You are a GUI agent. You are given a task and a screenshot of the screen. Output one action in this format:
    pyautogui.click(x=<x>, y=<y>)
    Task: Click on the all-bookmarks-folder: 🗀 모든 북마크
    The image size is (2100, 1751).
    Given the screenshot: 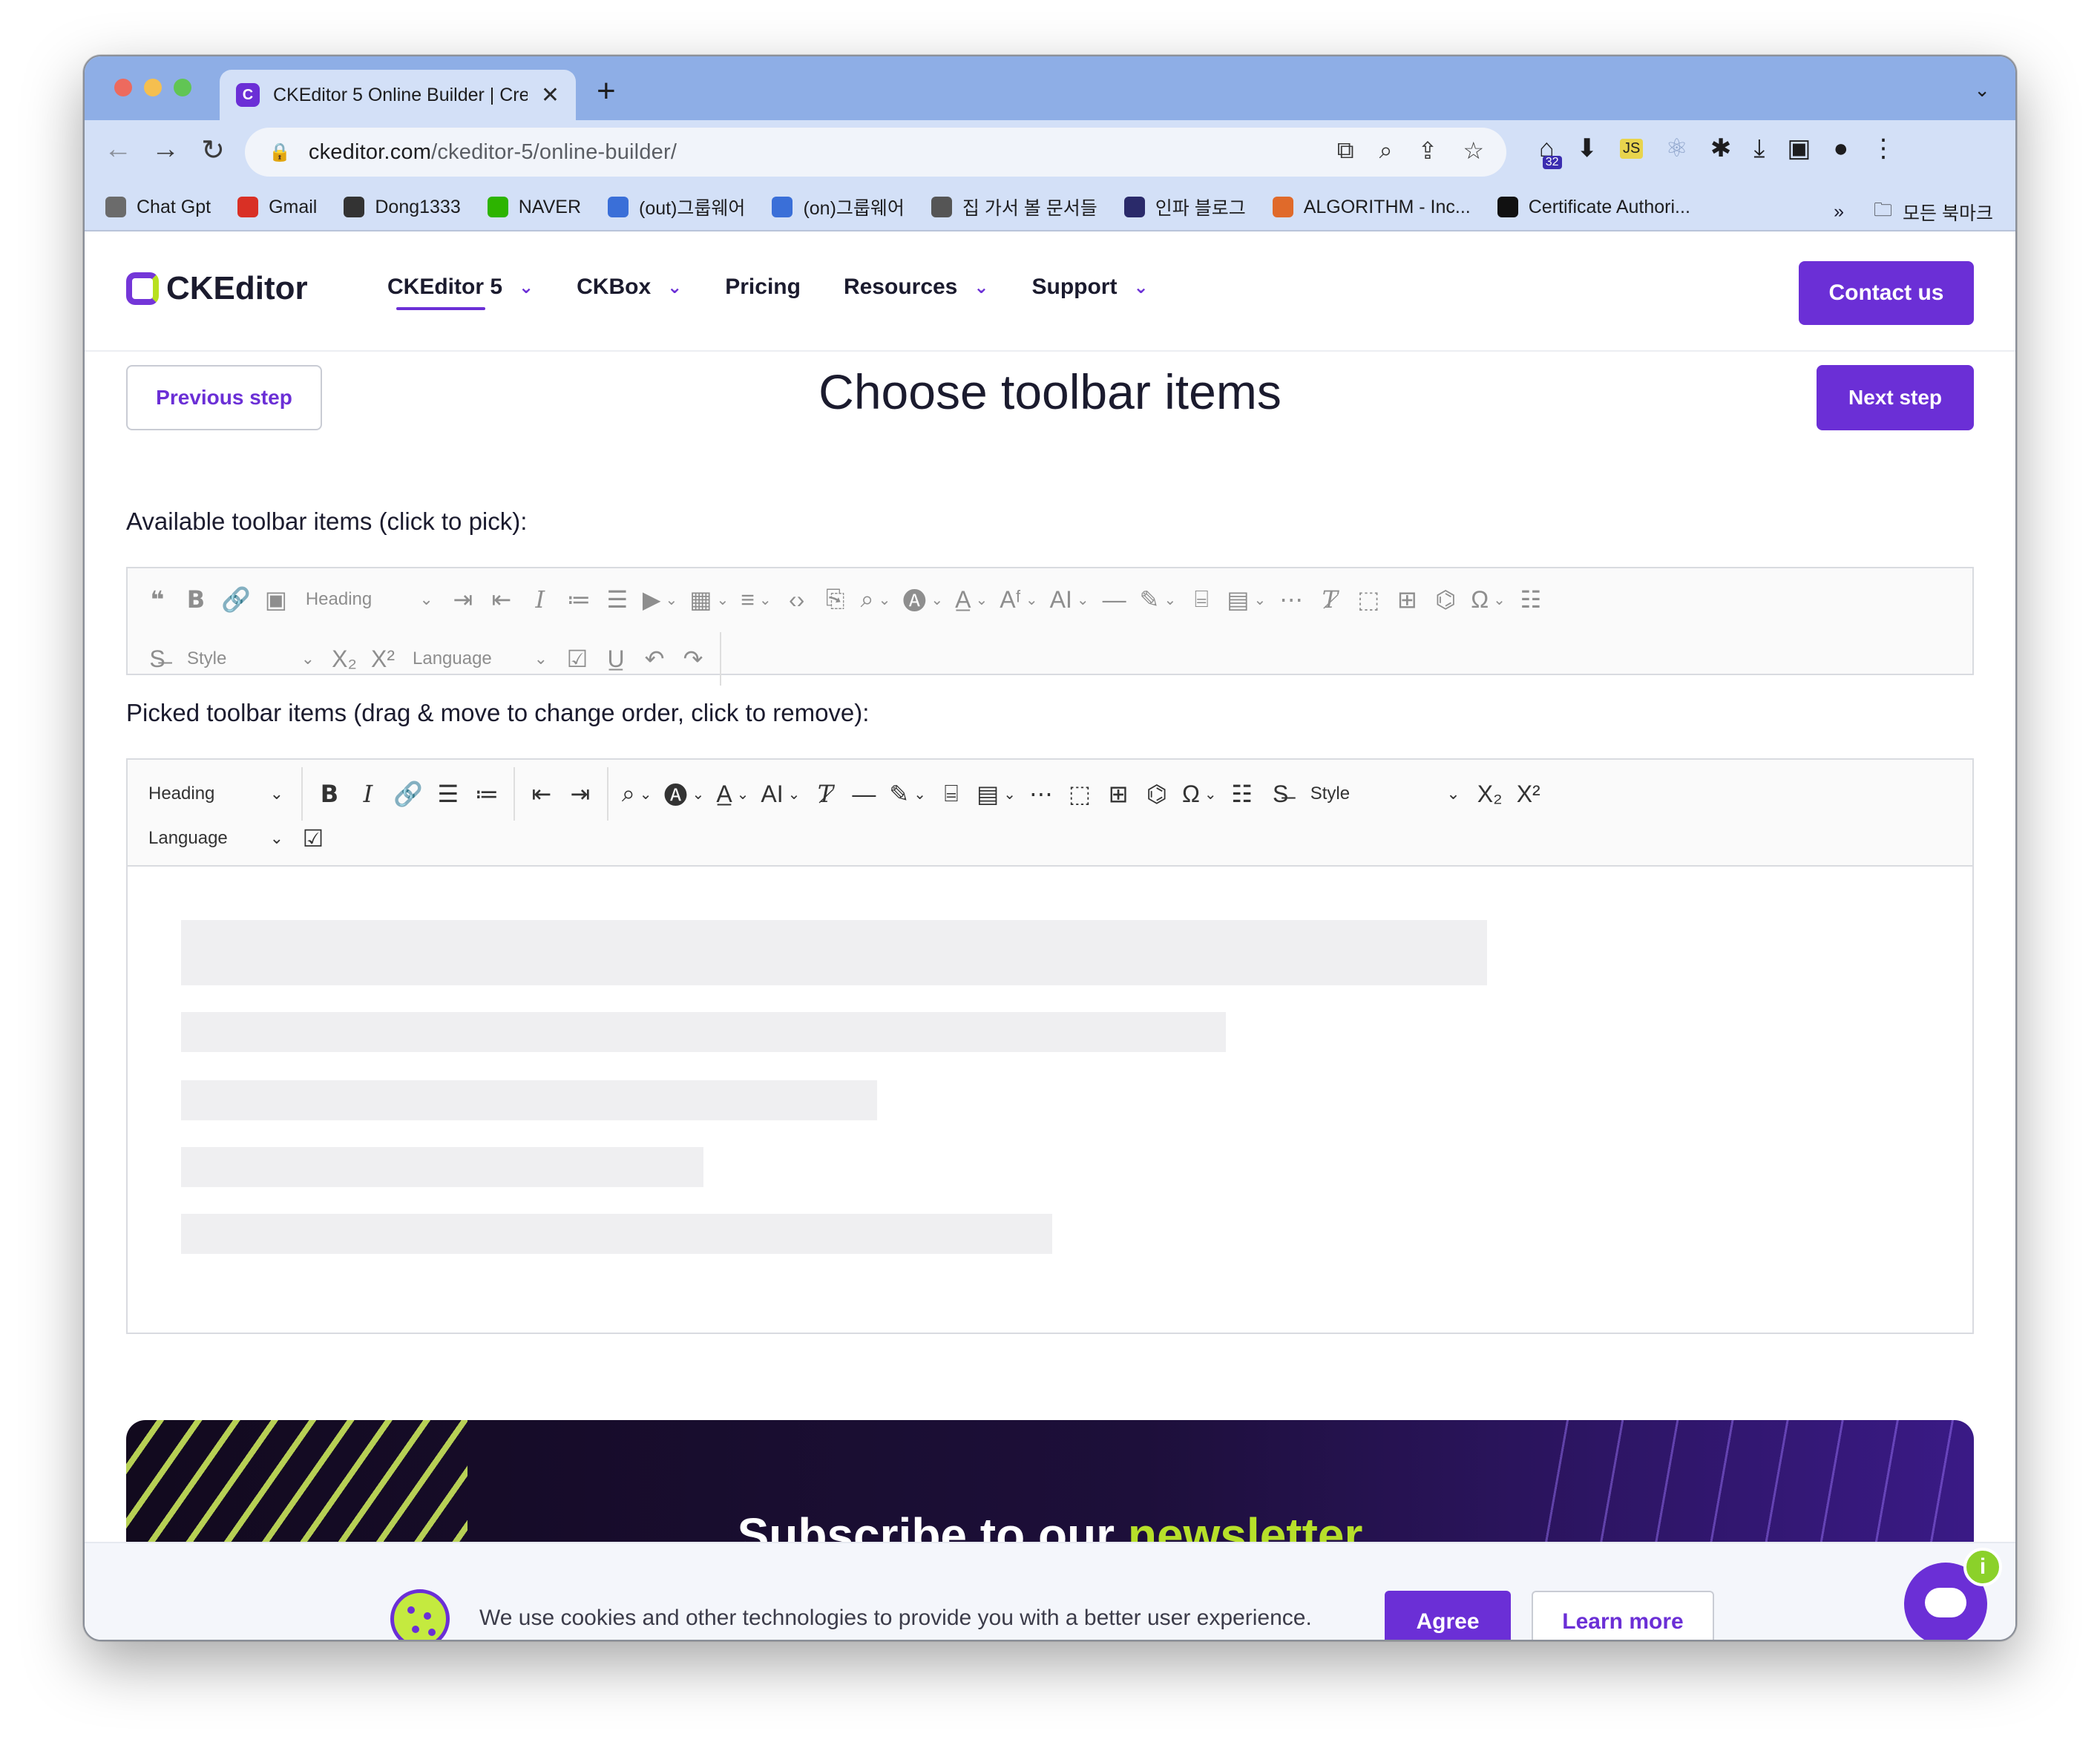 What is the action you would take?
    pyautogui.click(x=1934, y=212)
    